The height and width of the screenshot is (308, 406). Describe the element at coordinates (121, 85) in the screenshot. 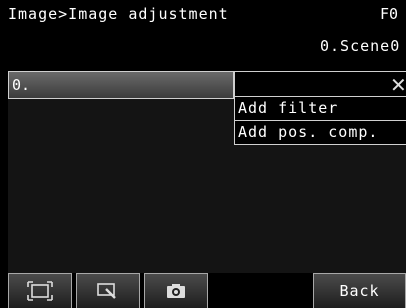

I see `item-bar: 0.` at that location.